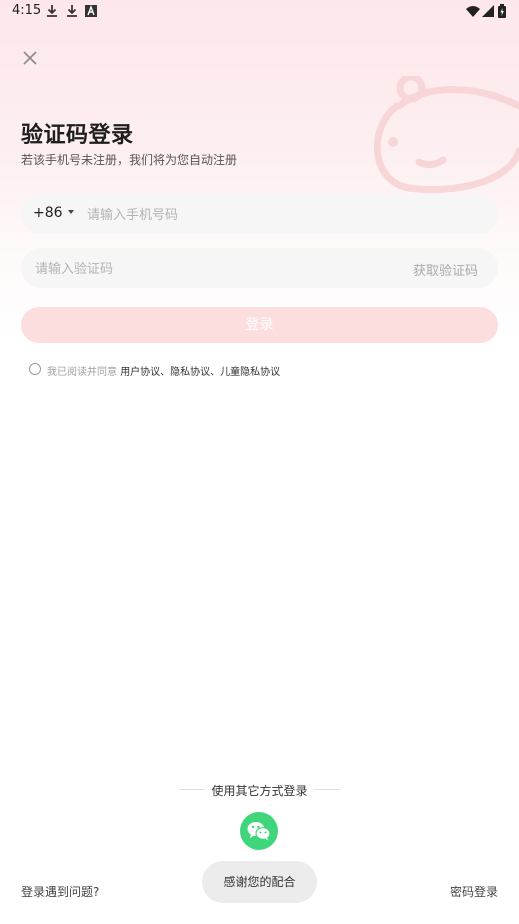 This screenshot has width=519, height=924. I want to click on agreement-links: 用户协议、隐私协议、儿童隐私协议, so click(200, 372).